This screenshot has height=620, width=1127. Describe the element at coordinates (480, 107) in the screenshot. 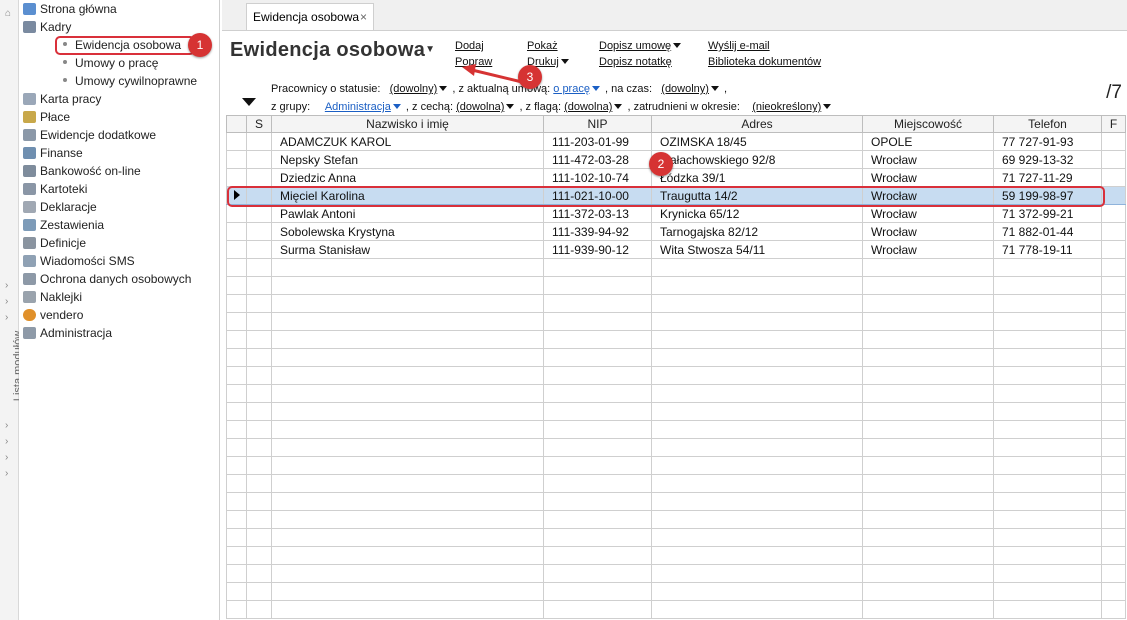

I see `feature-filter: (dowolna)` at that location.